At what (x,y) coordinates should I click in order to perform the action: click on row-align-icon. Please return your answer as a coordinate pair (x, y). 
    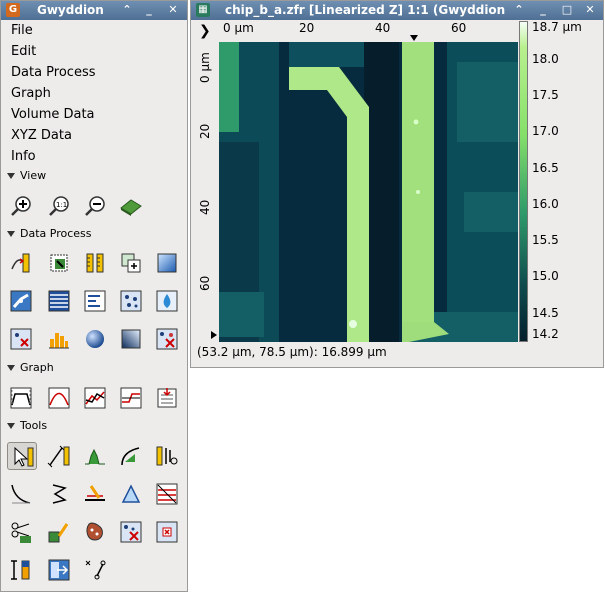
    Looking at the image, I should click on (59, 301).